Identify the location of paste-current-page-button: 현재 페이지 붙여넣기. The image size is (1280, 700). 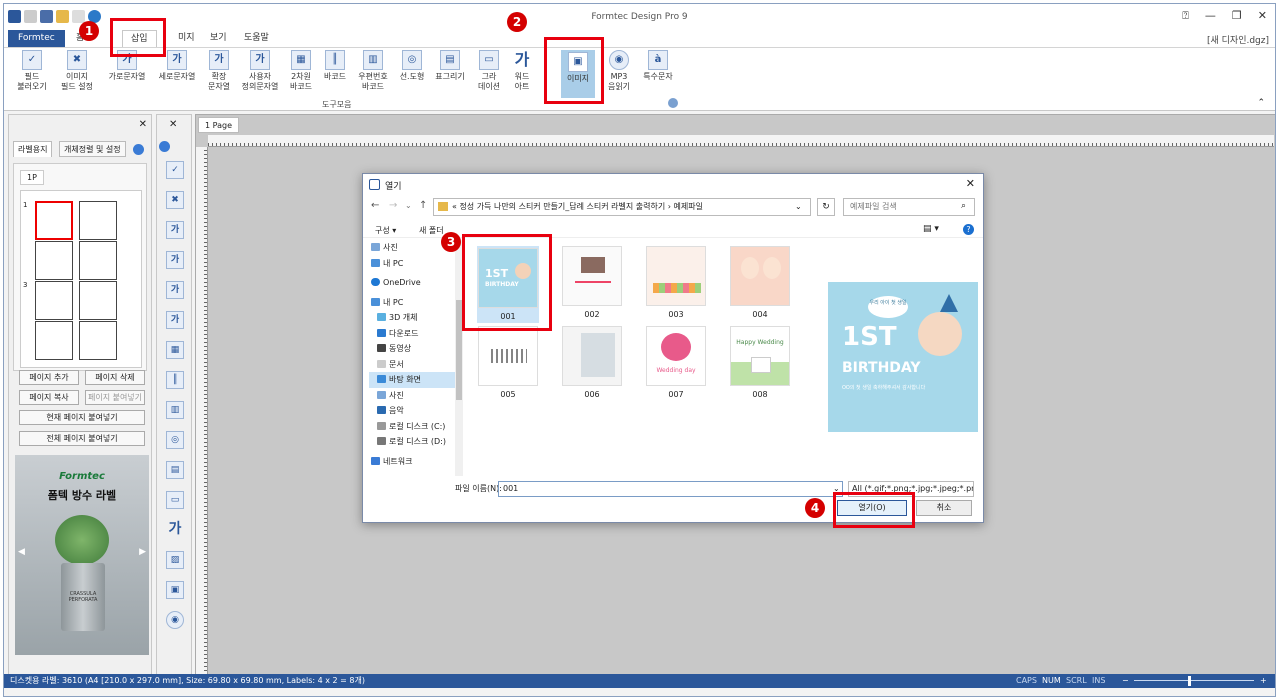
(82, 417).